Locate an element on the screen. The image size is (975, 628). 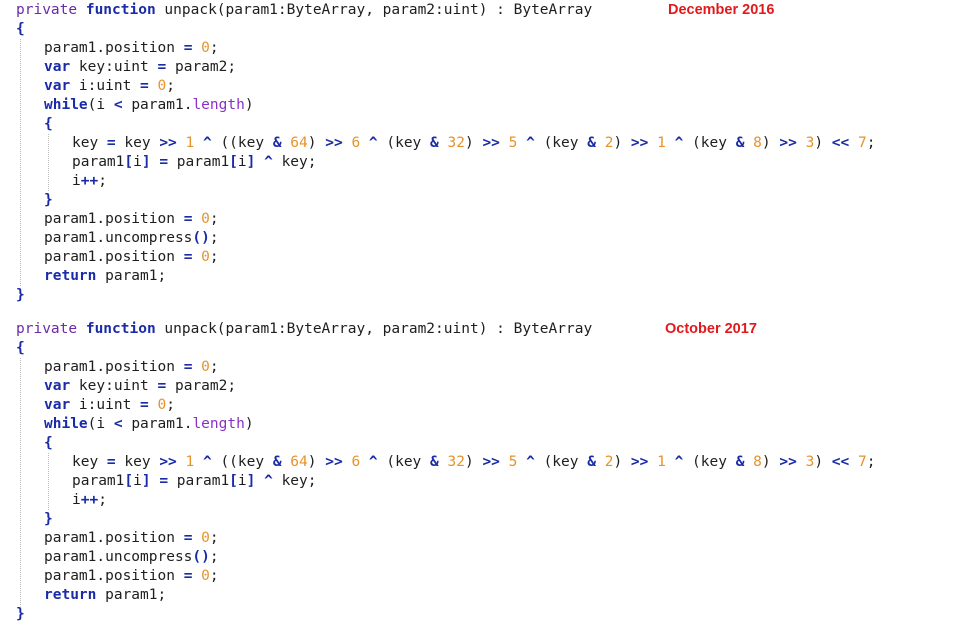
code-token: { is located at coordinates (20, 348).